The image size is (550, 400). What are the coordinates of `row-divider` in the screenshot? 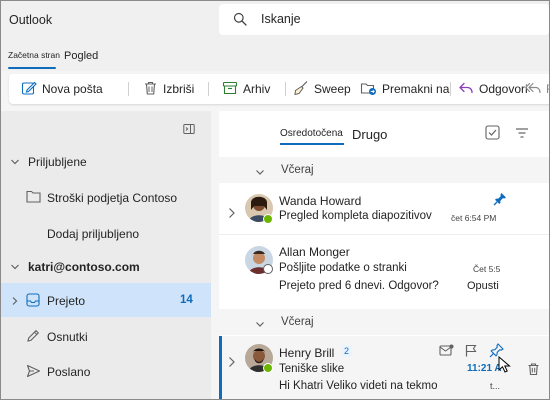 It's located at (384, 234).